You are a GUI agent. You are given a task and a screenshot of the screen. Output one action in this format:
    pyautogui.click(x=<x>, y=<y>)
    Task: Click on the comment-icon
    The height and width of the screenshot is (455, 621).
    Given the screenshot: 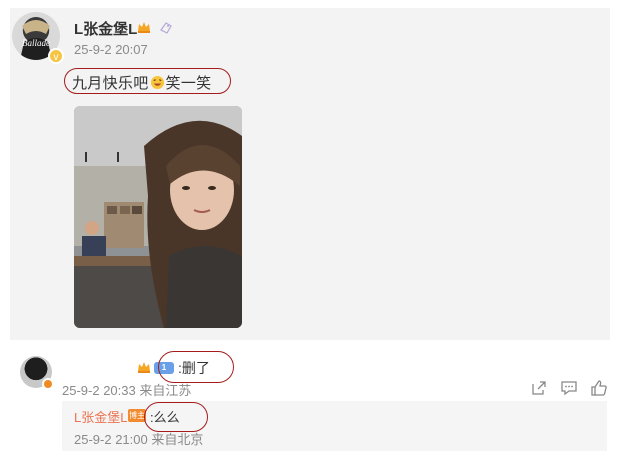 What is the action you would take?
    pyautogui.click(x=569, y=388)
    